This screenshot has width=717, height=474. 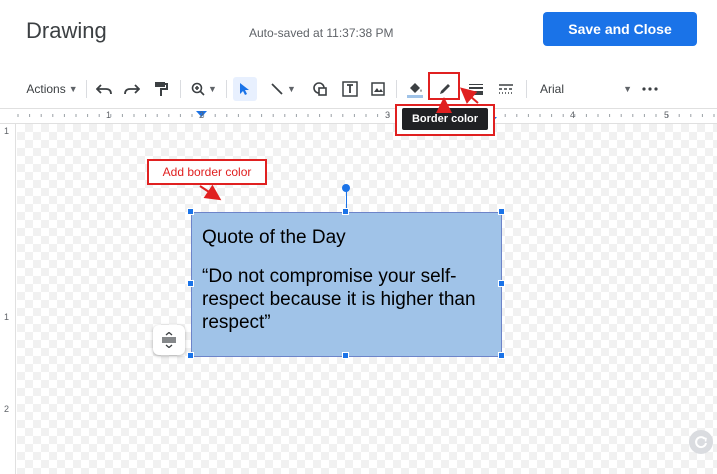 I want to click on shape-icon, so click(x=320, y=89).